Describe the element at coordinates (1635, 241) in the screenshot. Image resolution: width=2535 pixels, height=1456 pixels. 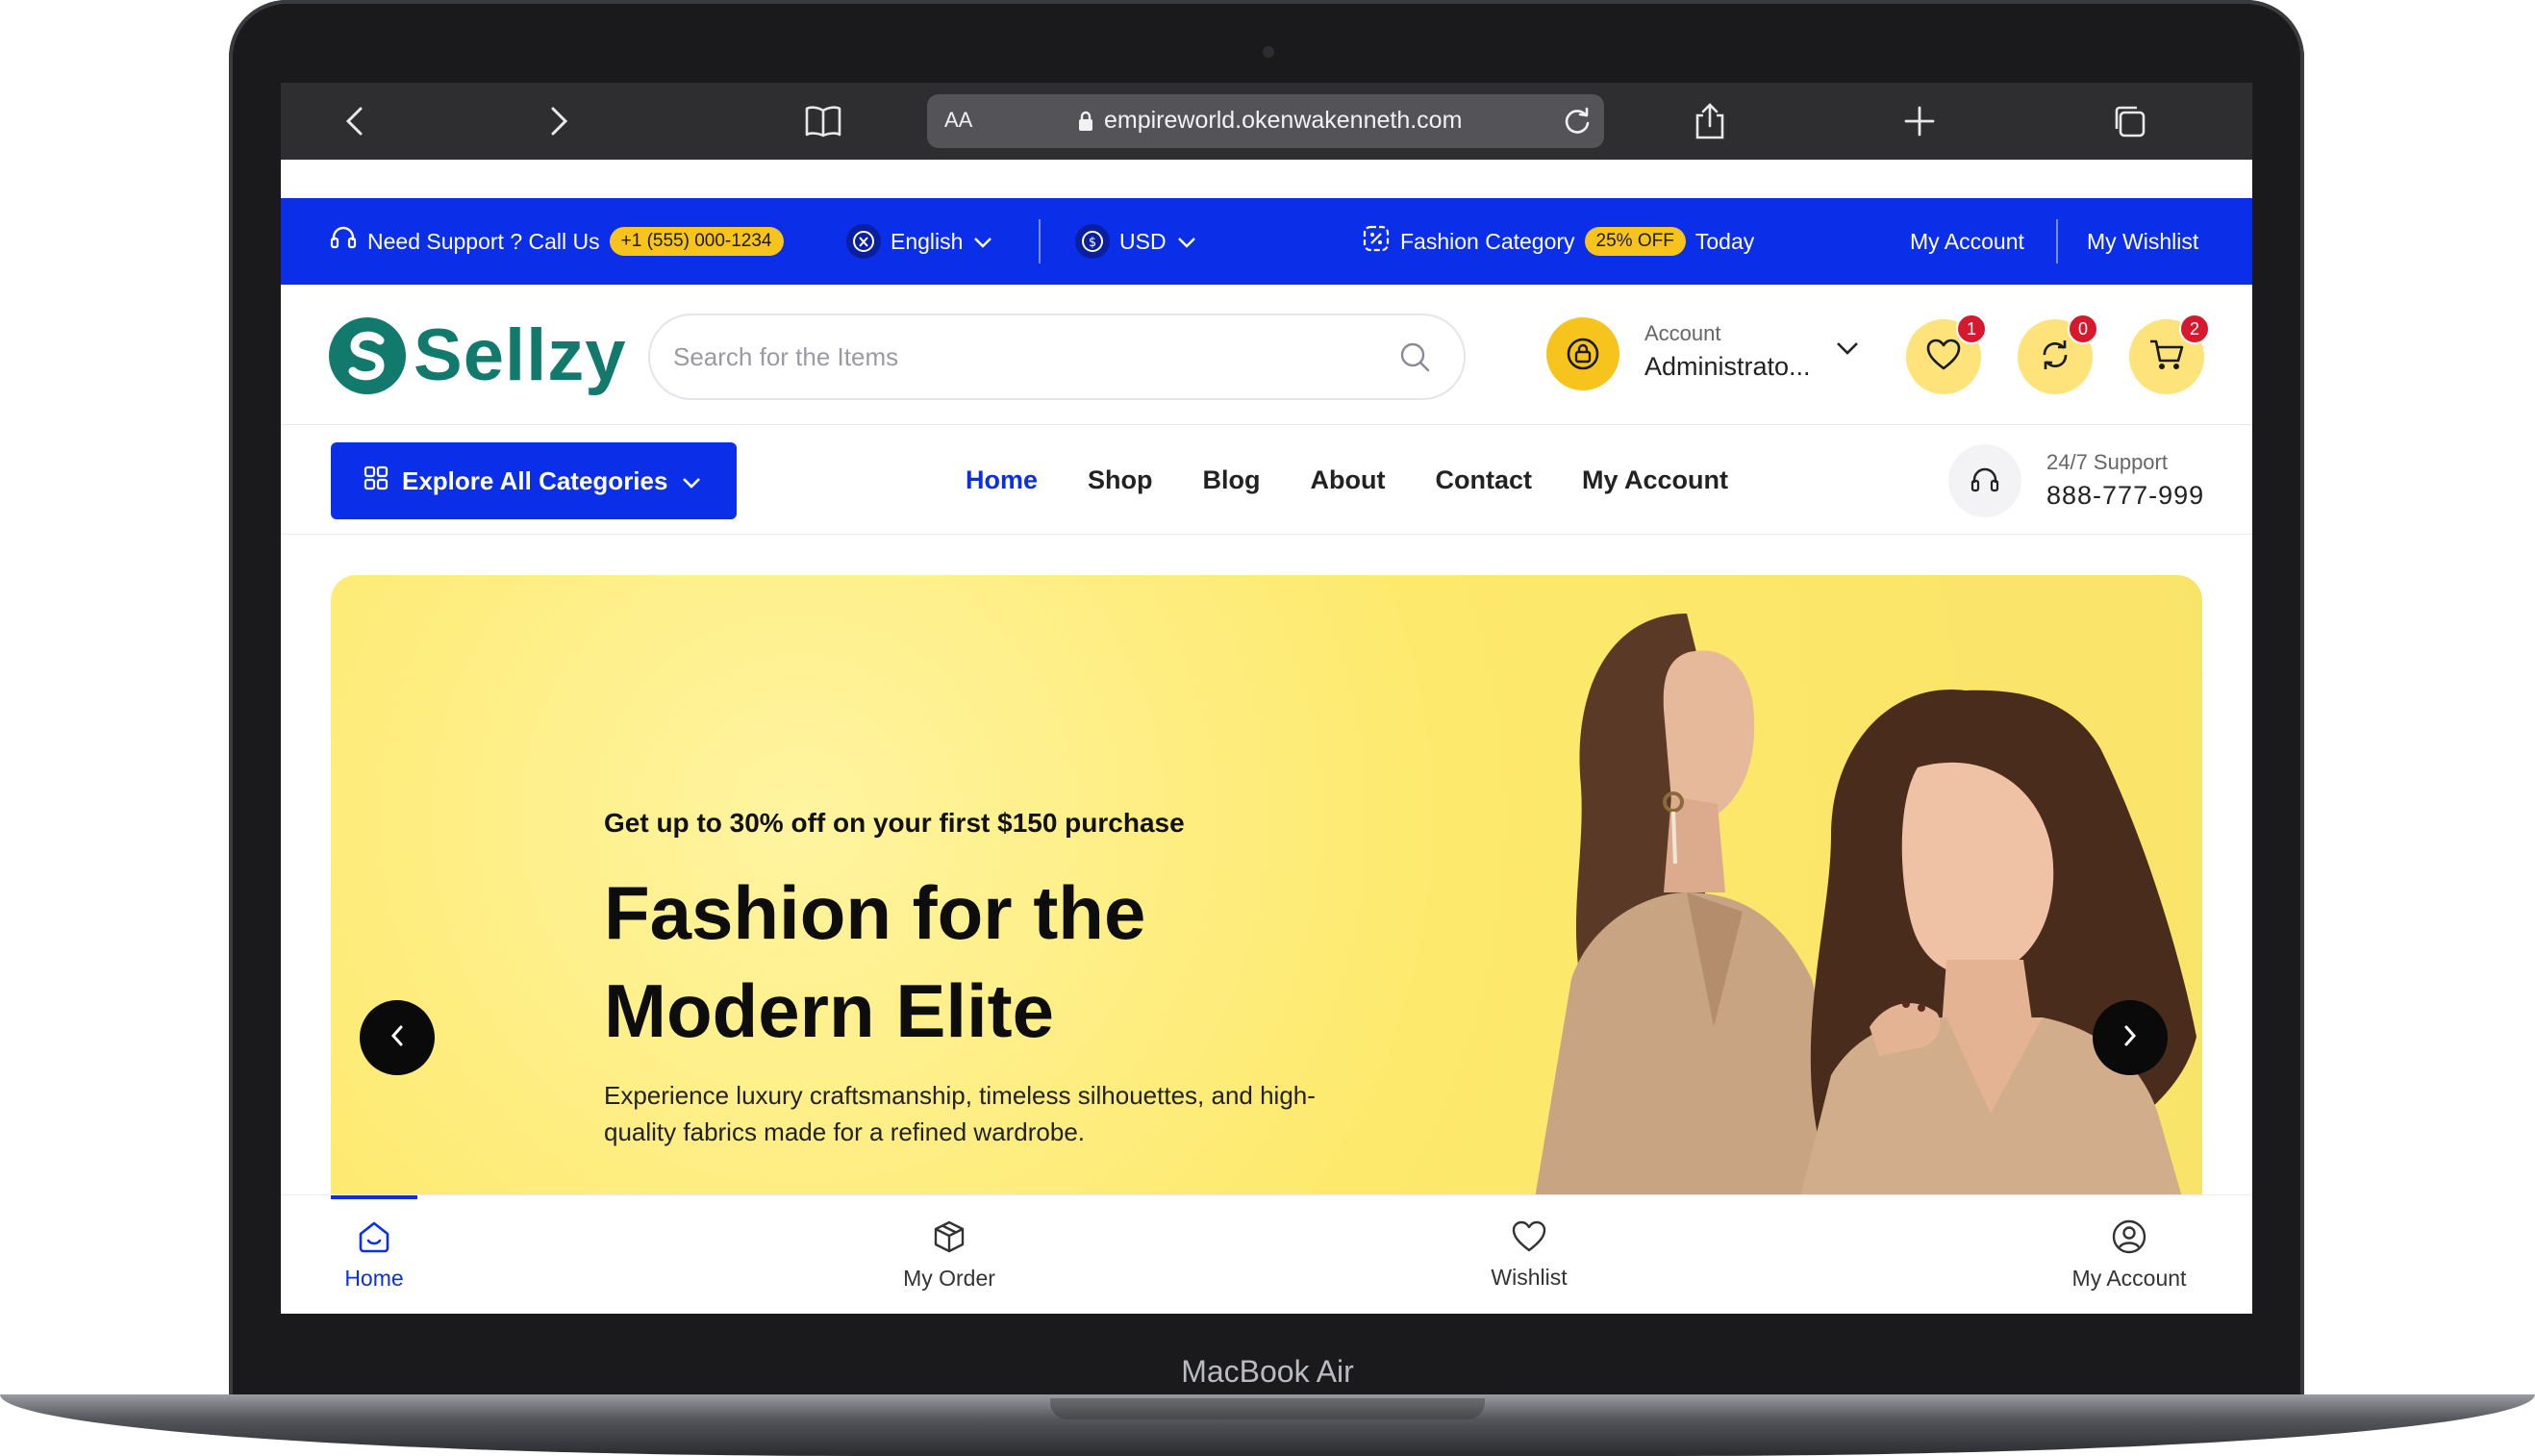
I see `promo-badge: 25% OFF` at that location.